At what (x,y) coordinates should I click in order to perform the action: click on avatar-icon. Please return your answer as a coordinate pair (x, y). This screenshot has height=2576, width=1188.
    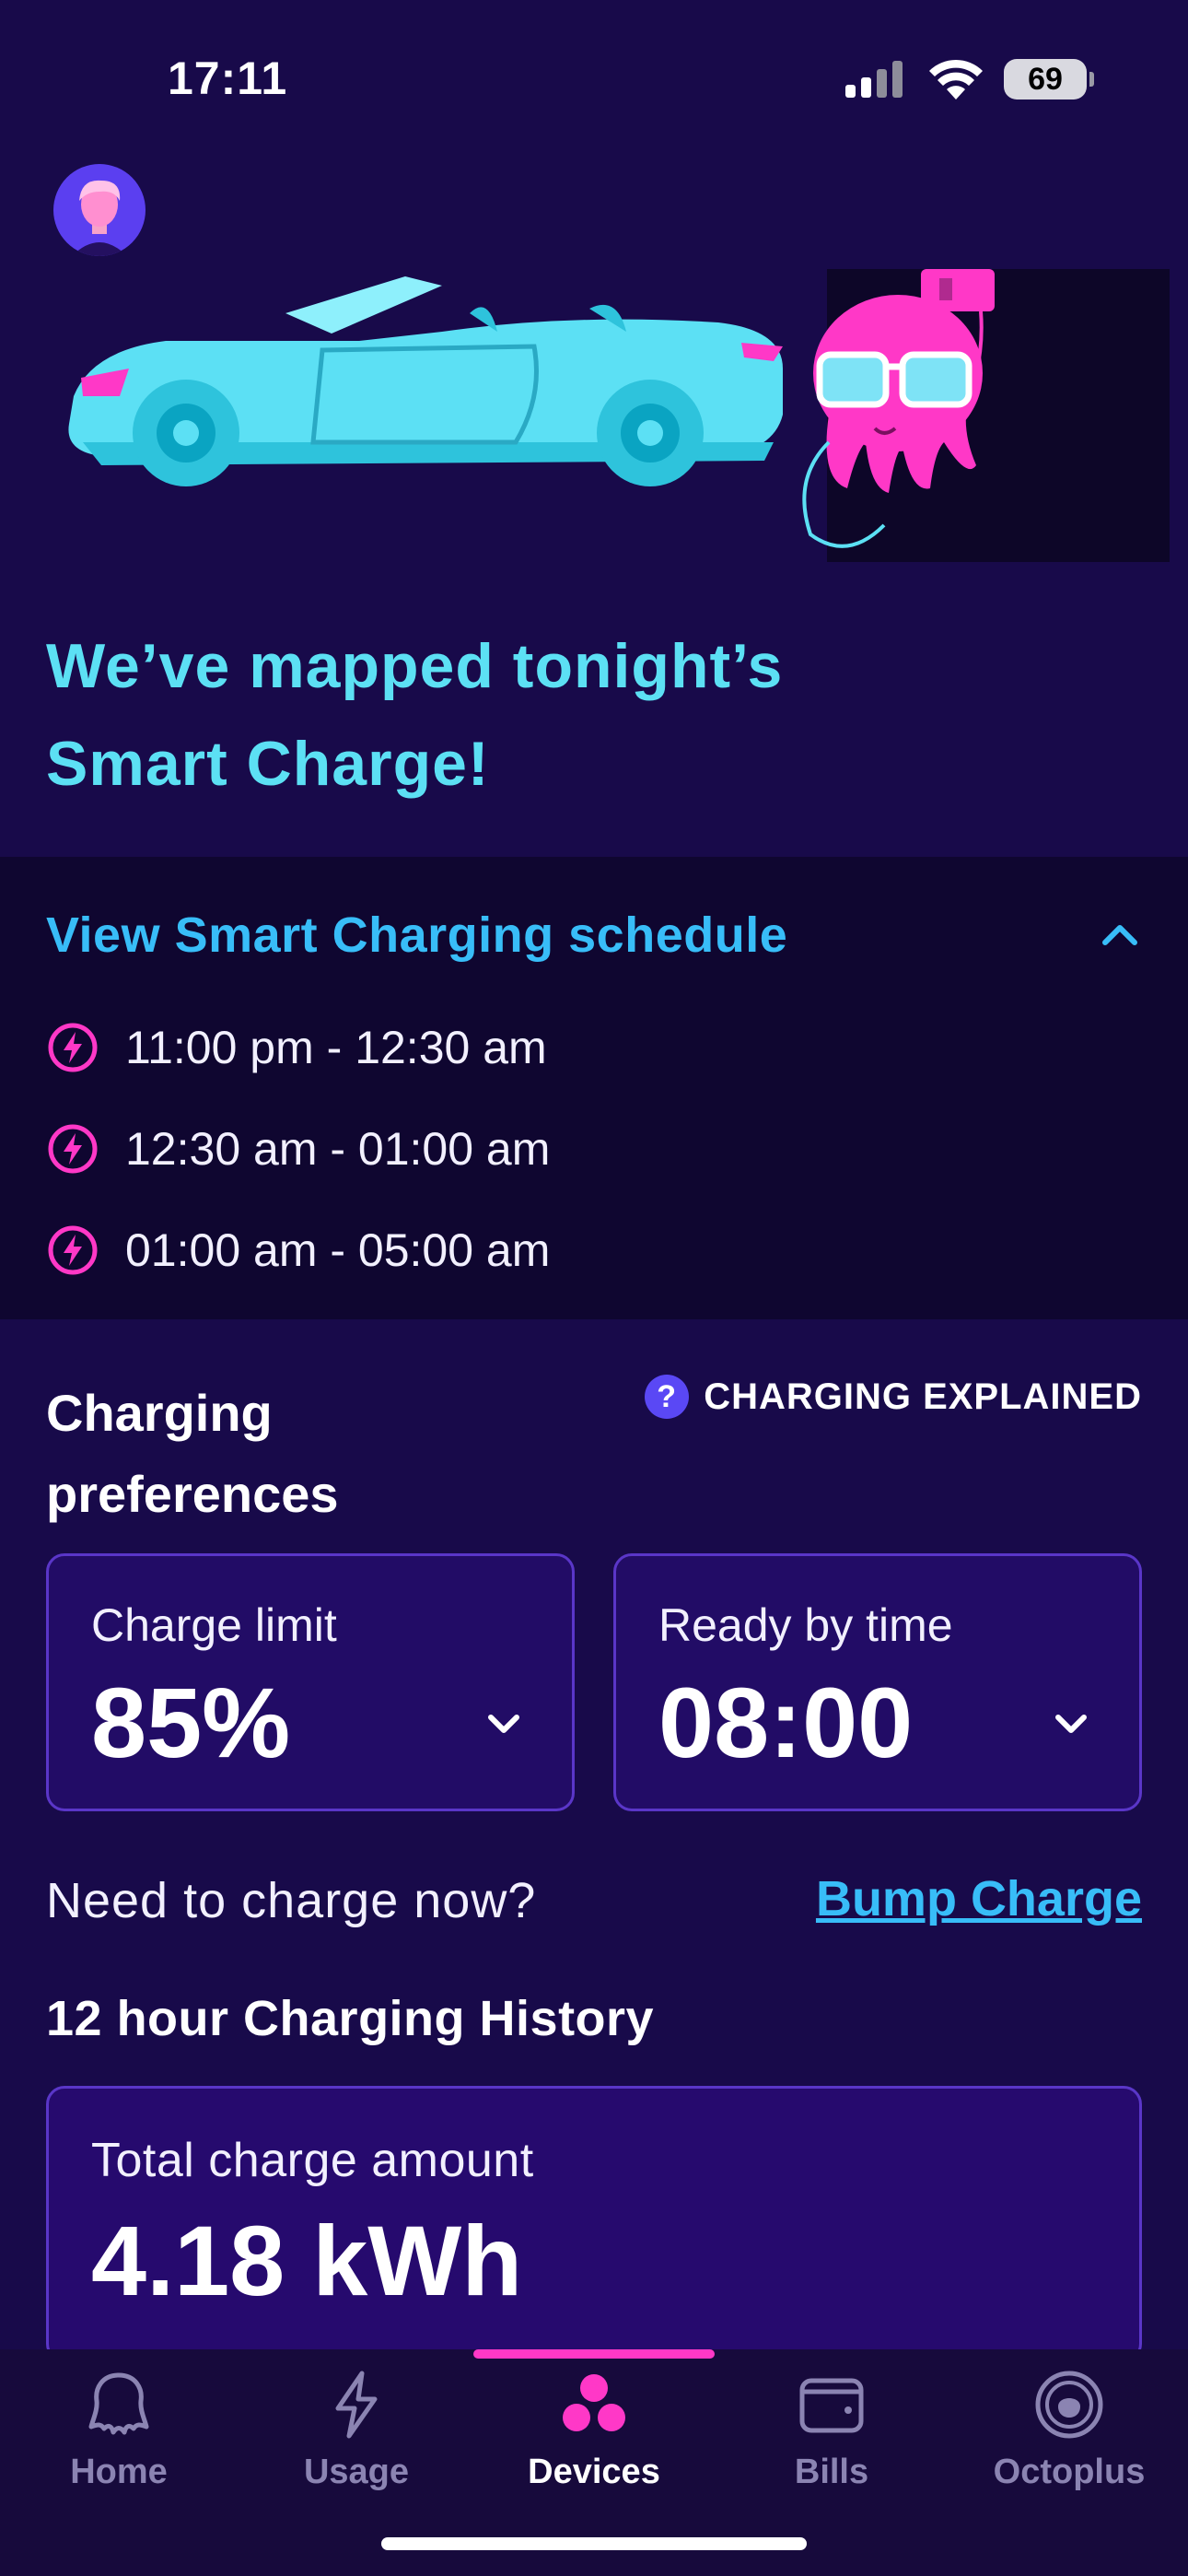
    Looking at the image, I should click on (99, 218).